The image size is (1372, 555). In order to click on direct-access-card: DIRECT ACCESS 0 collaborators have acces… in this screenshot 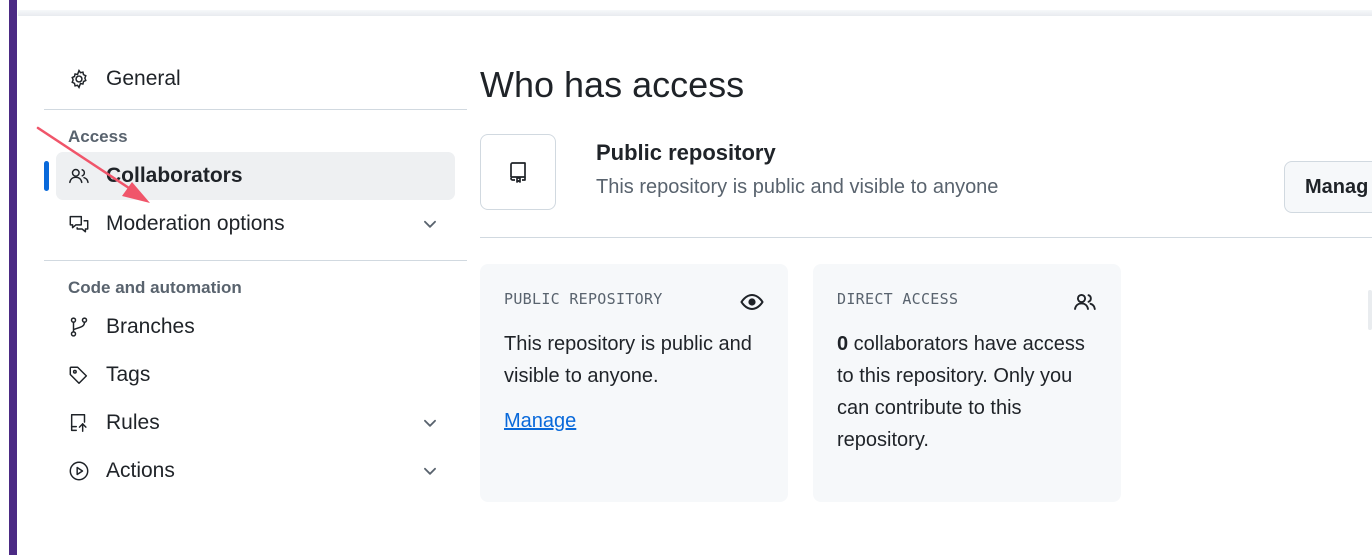, I will do `click(967, 383)`.